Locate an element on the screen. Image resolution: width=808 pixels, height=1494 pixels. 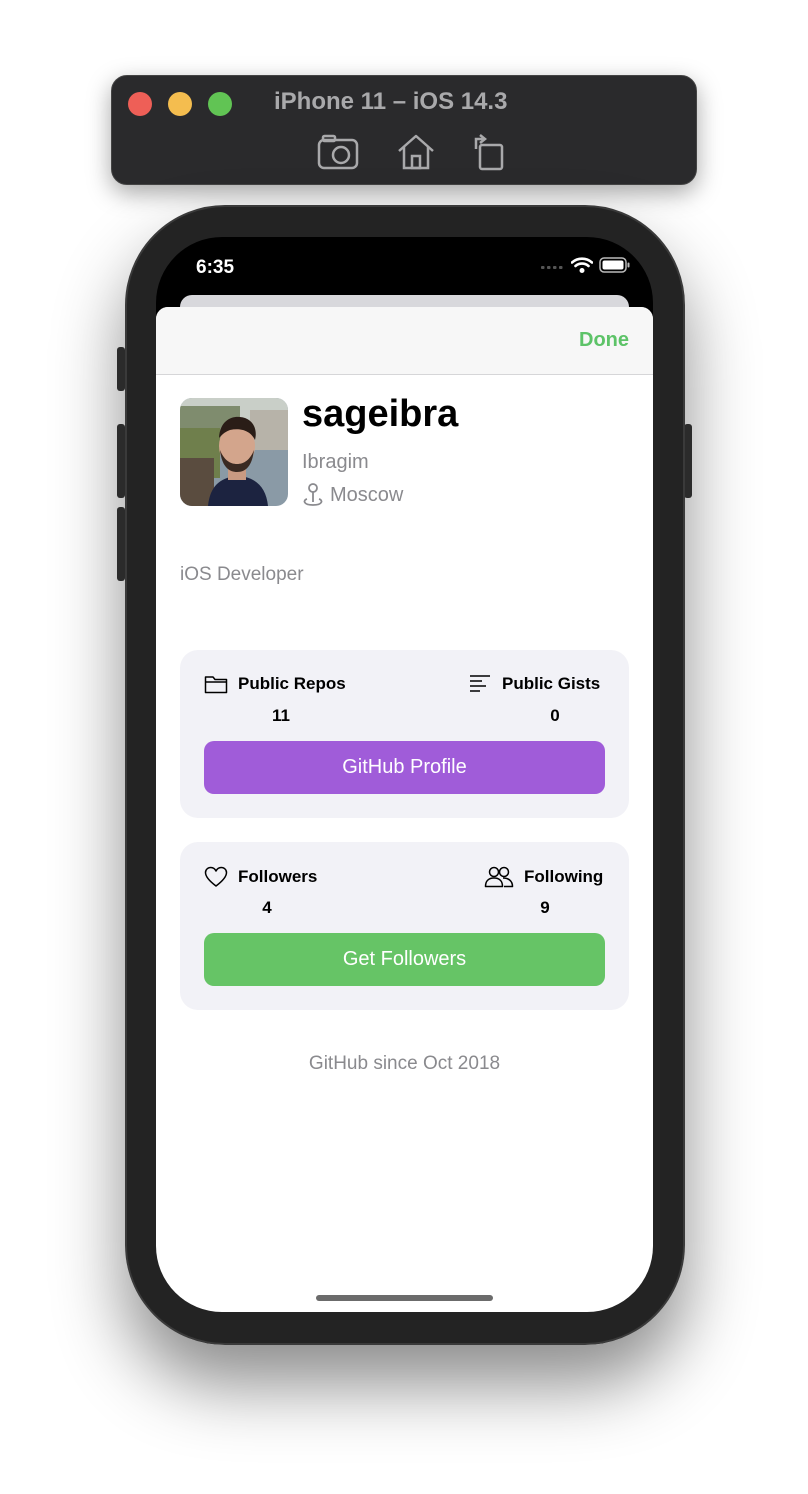
location-row: Moscow is located at coordinates (352, 495).